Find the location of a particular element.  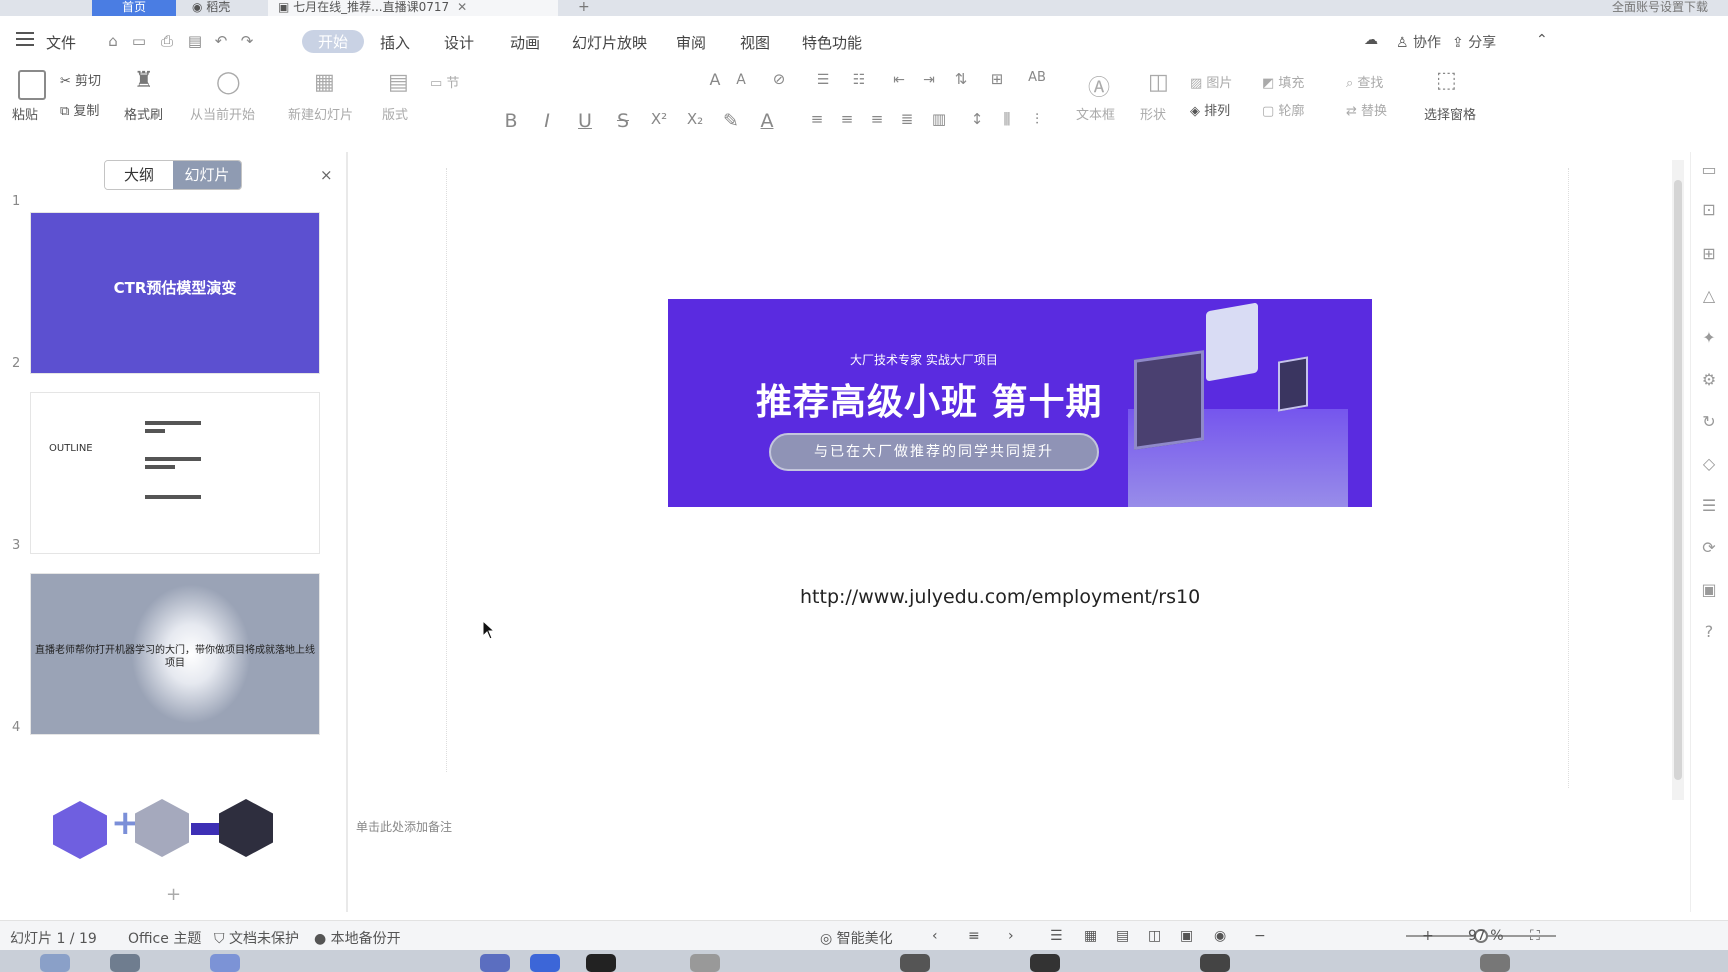

cut-button: ✂ 剪切 is located at coordinates (80, 79).